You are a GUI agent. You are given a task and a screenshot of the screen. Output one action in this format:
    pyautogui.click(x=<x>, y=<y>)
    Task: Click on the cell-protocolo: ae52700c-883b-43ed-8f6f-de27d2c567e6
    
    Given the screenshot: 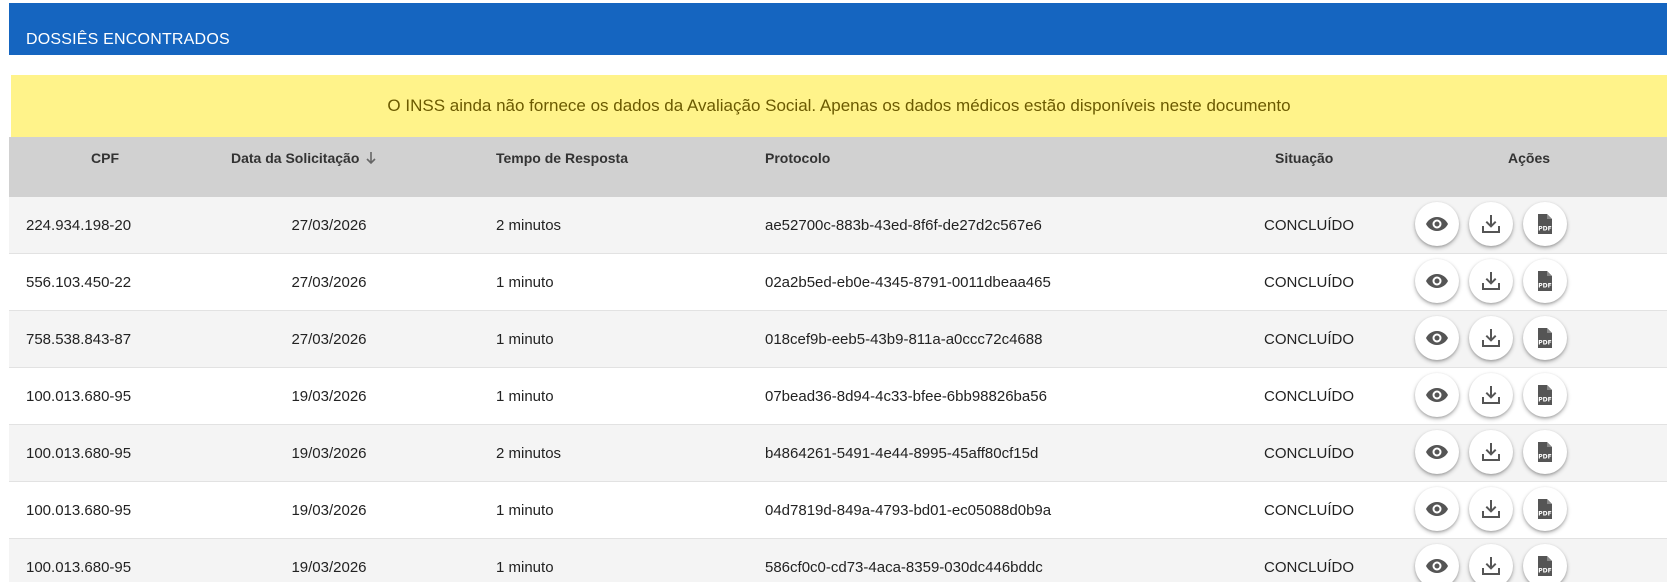 What is the action you would take?
    pyautogui.click(x=903, y=225)
    